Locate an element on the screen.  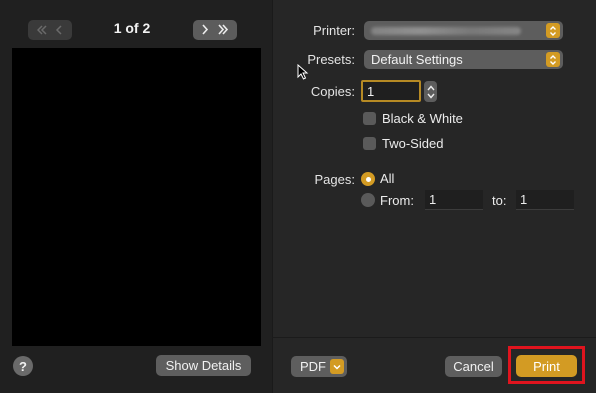
double-chevron-right-icon is located at coordinates (223, 30).